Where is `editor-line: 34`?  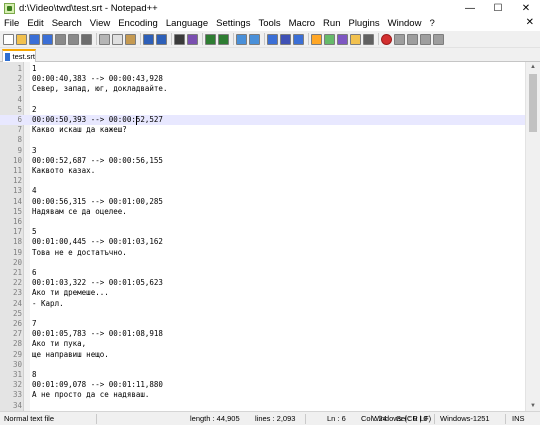 editor-line: 34 is located at coordinates (262, 406).